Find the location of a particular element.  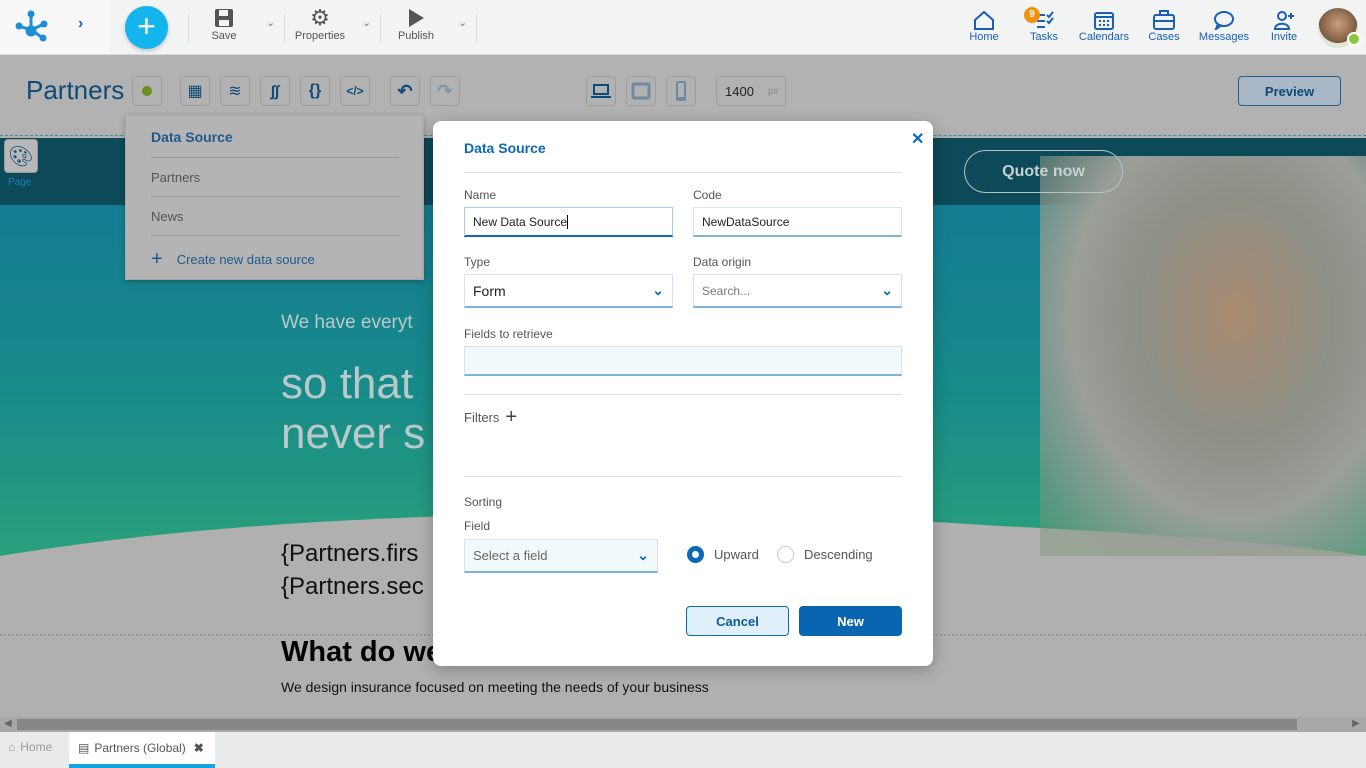

create-data-source-link: + Create new data source is located at coordinates (233, 259).